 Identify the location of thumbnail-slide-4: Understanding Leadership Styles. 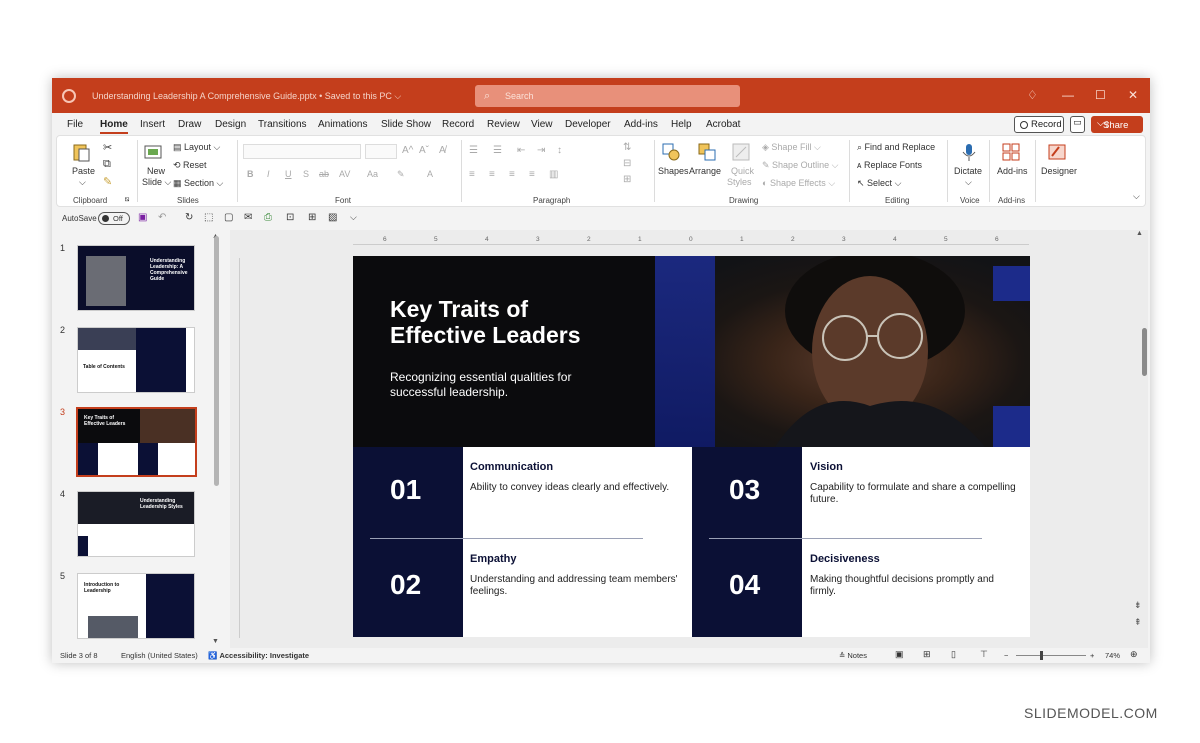
(136, 524).